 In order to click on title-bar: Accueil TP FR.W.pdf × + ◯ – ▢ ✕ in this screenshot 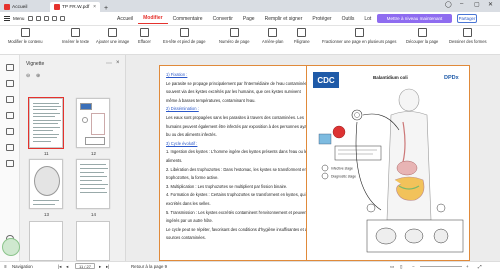, I will do `click(250, 6)`.